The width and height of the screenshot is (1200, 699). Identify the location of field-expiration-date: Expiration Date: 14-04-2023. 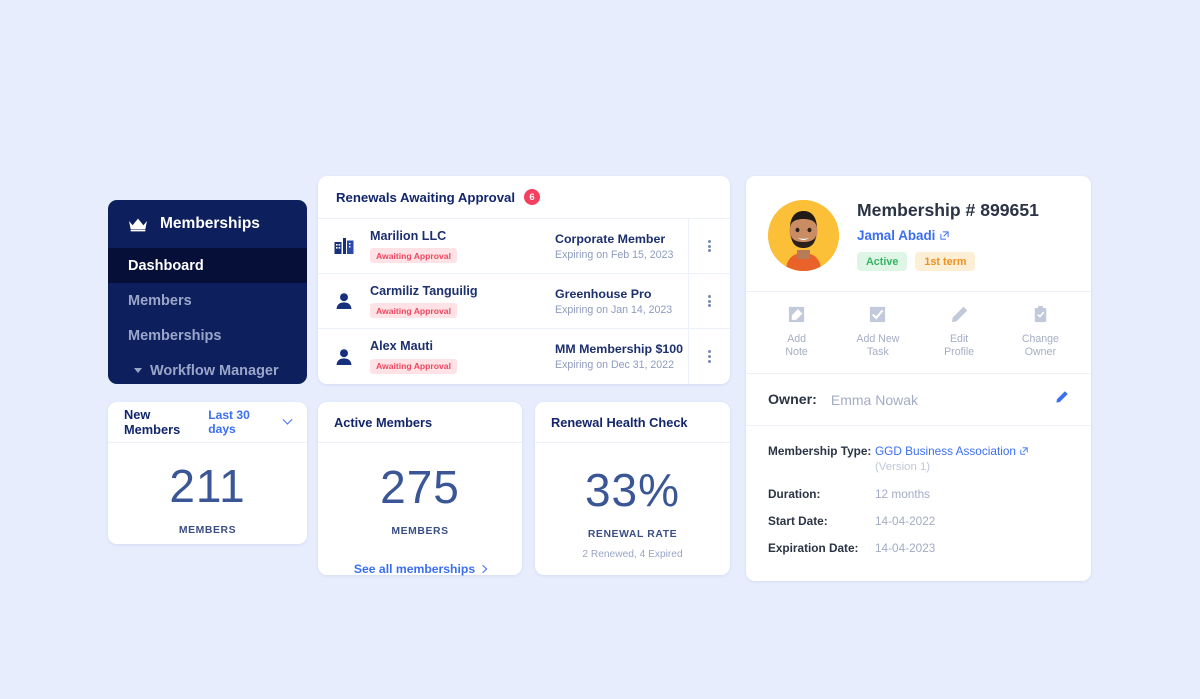
(918, 548).